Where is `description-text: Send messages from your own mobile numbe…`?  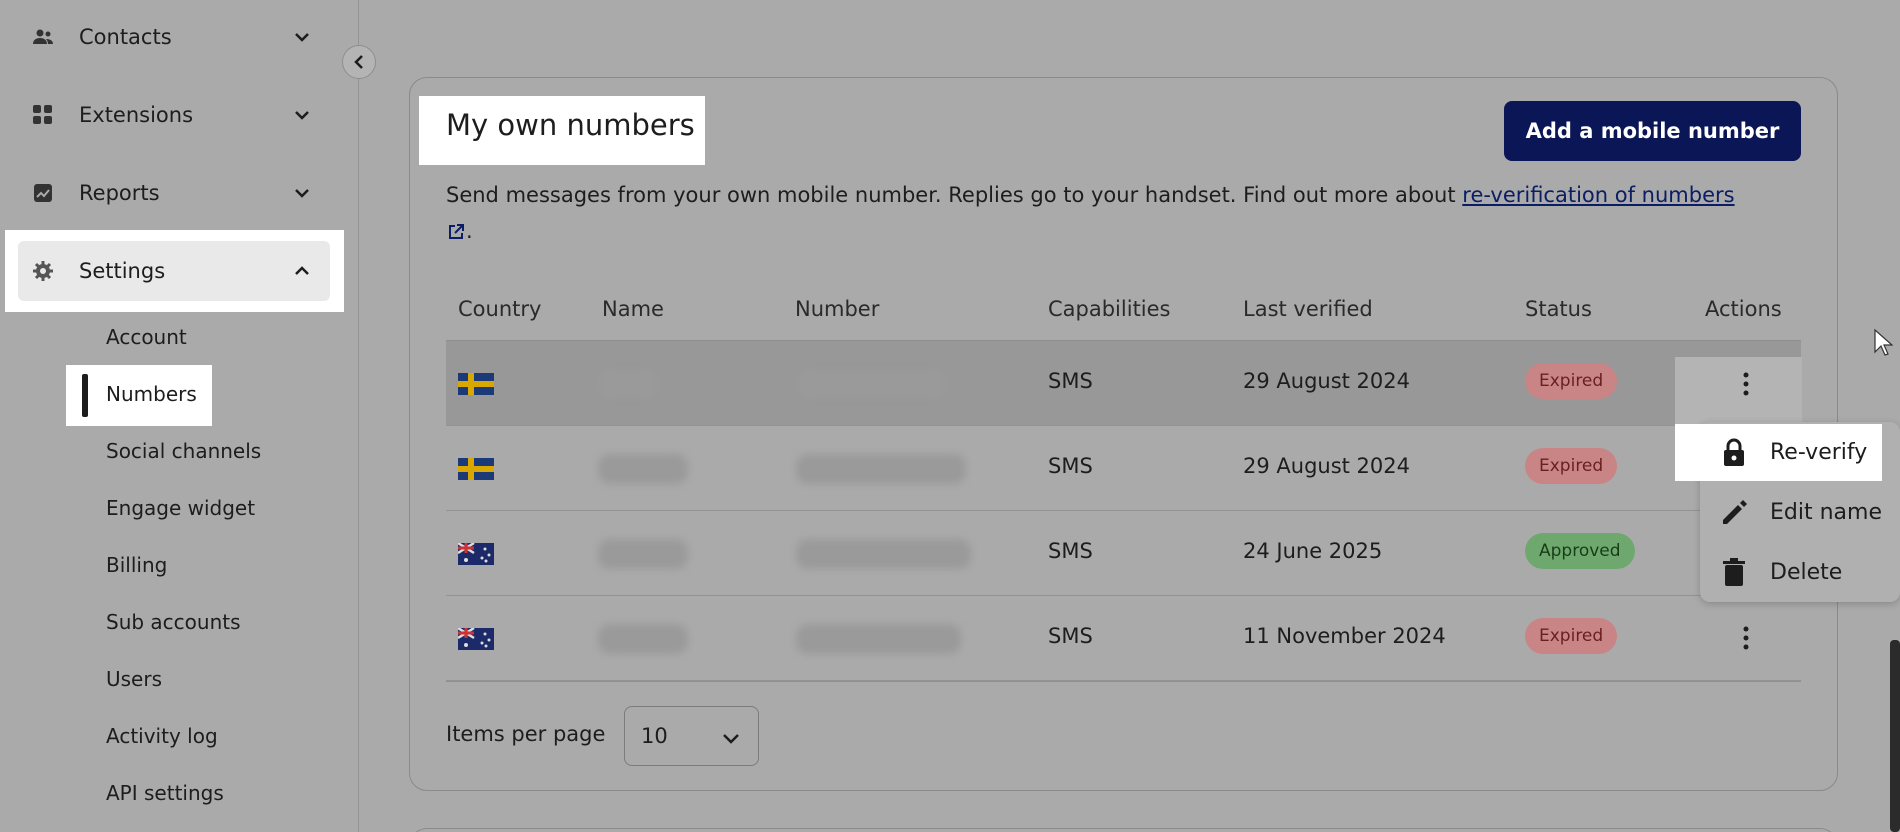 description-text: Send messages from your own mobile numbe… is located at coordinates (951, 195).